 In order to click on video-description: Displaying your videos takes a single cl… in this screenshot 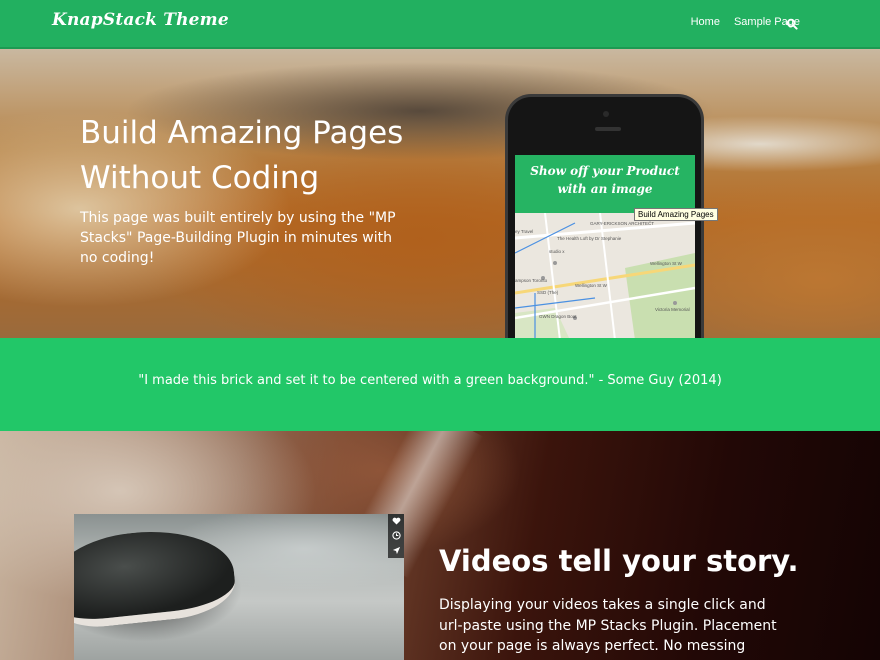, I will do `click(608, 628)`.